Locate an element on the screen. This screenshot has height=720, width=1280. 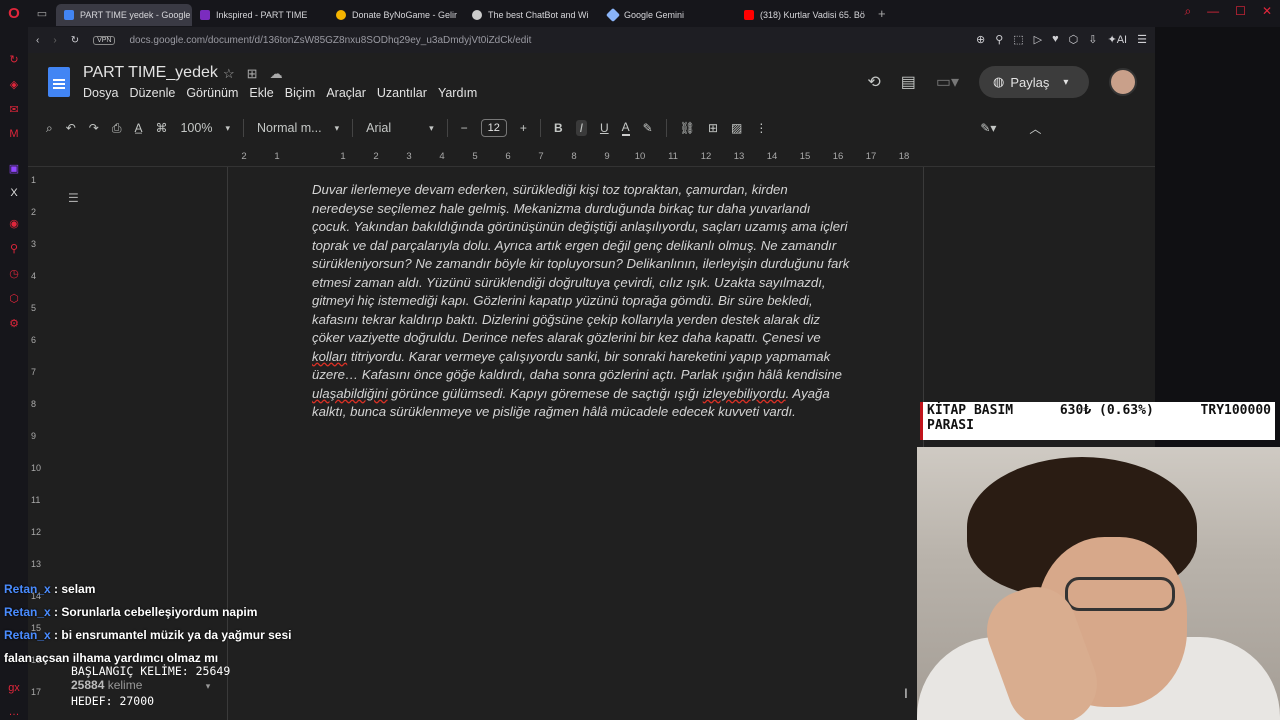
menu-duzenle: Düzenle is located at coordinates (152, 93).